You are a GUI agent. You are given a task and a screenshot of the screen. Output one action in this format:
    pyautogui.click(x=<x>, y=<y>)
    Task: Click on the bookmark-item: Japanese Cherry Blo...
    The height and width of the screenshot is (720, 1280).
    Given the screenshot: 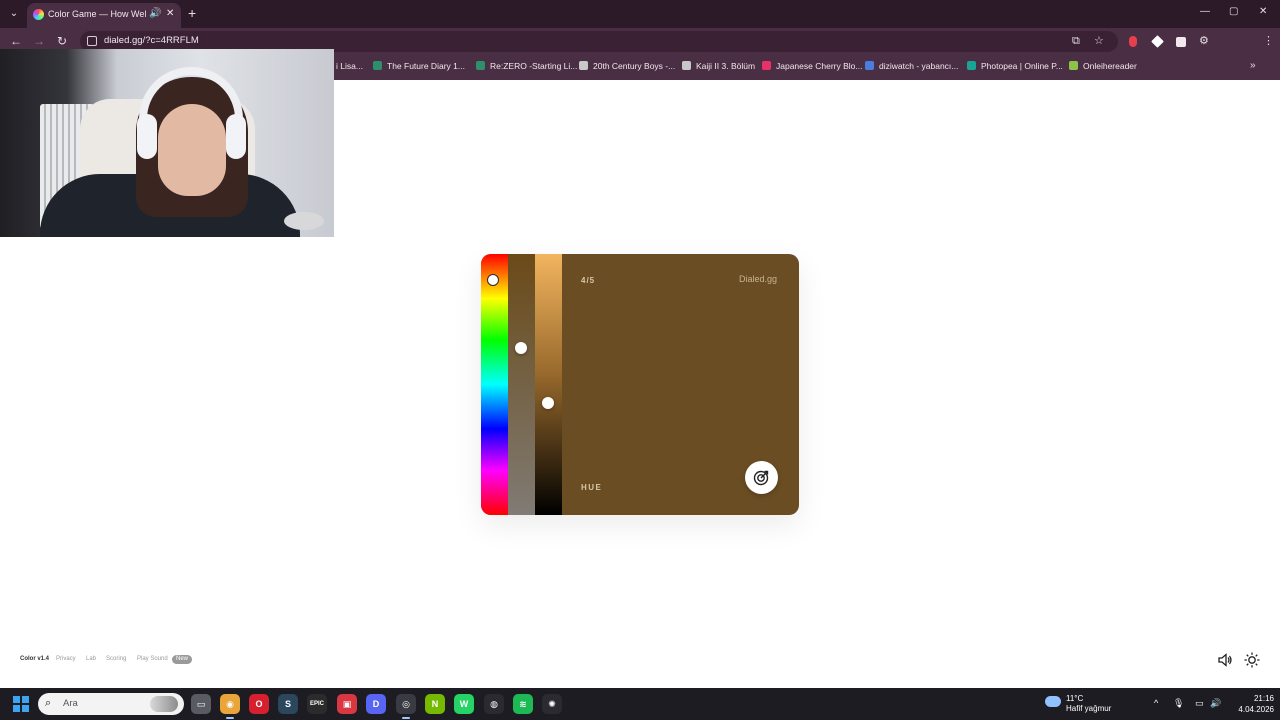 What is the action you would take?
    pyautogui.click(x=812, y=67)
    